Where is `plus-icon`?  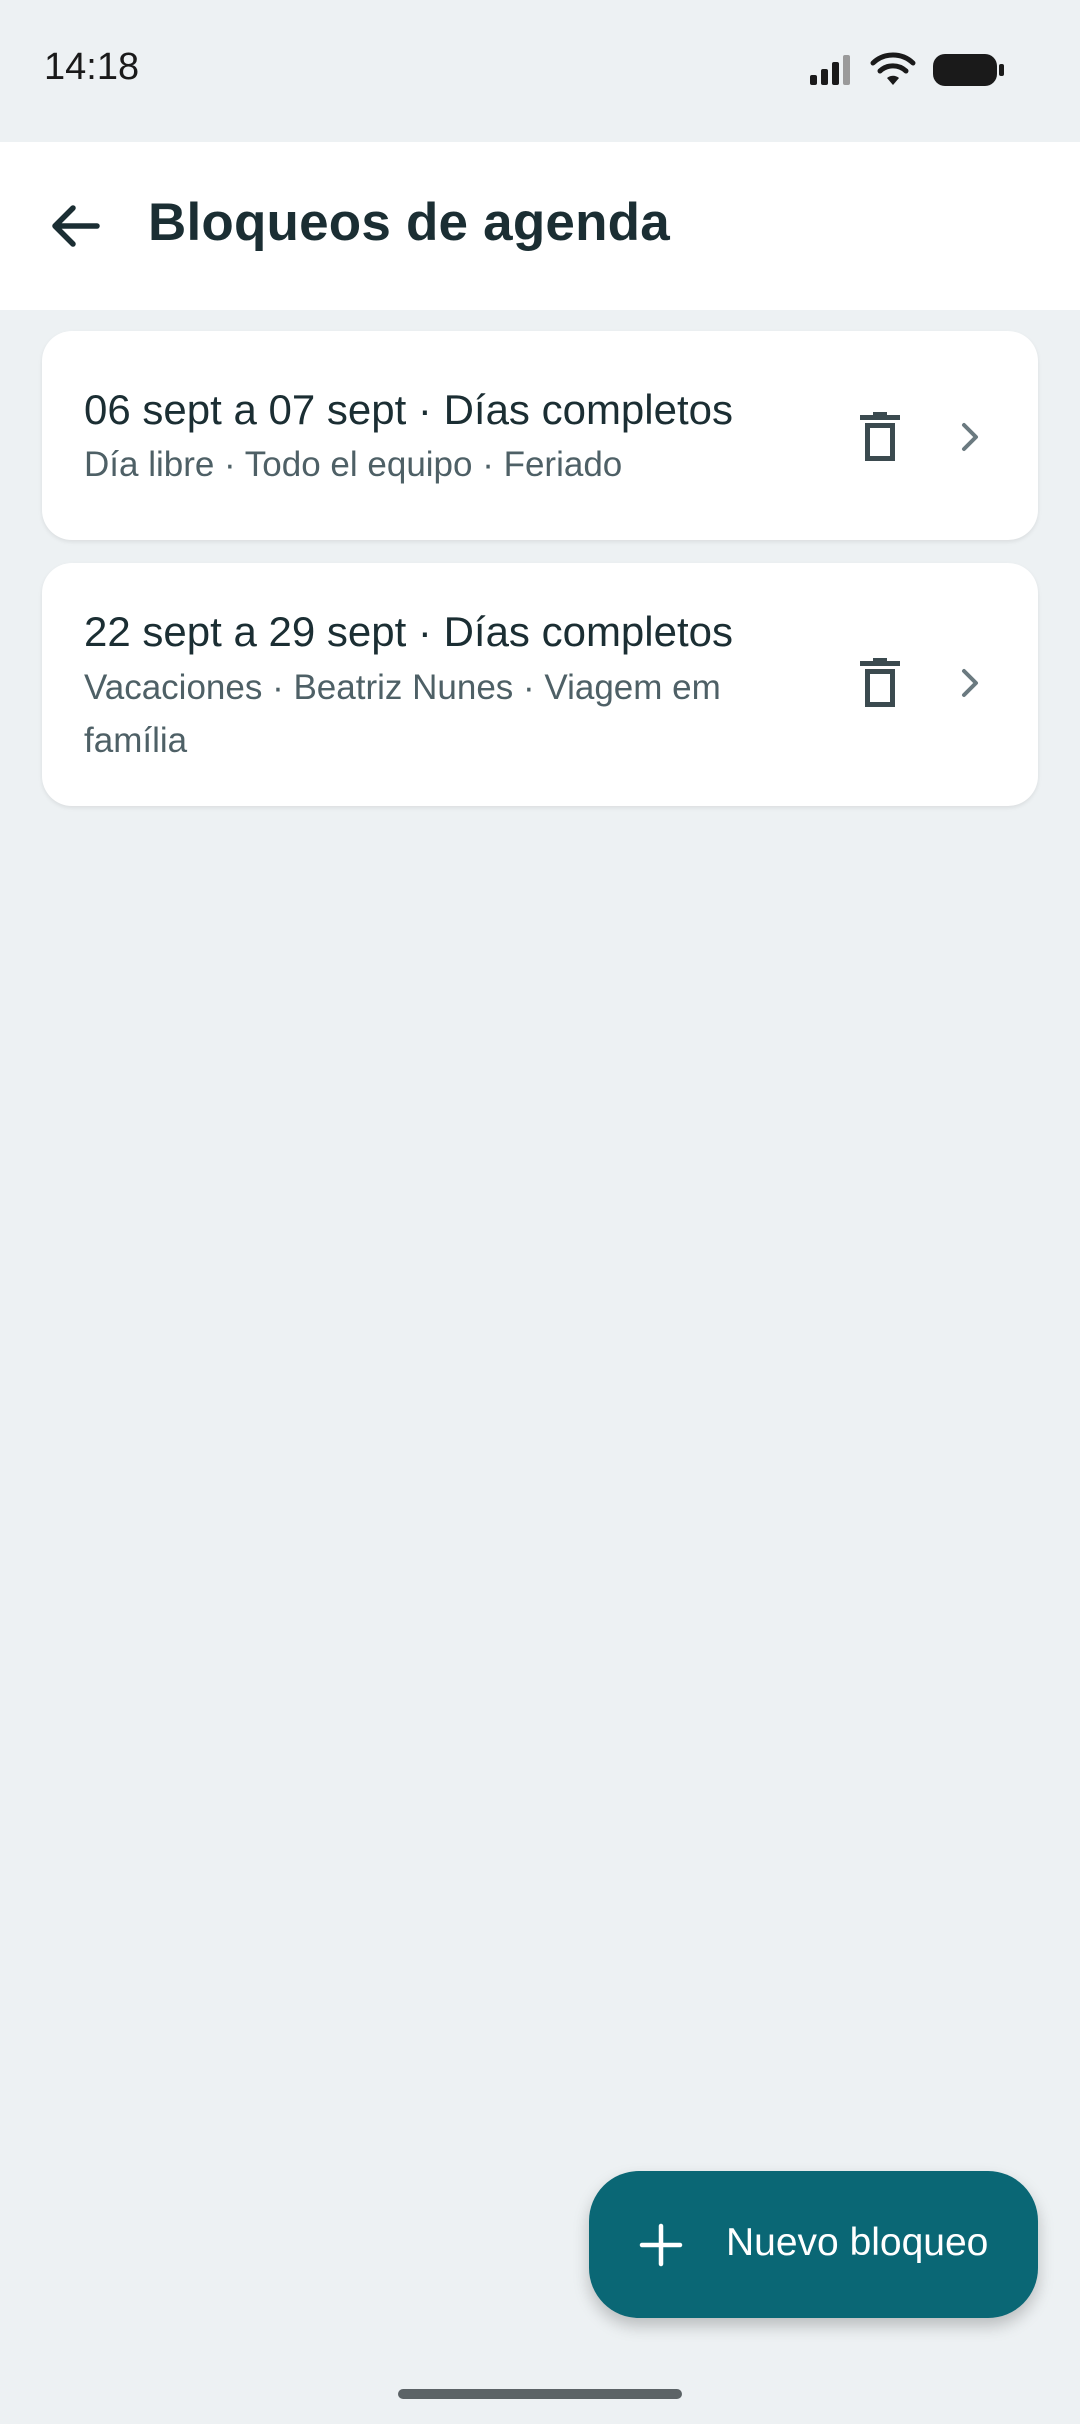
plus-icon is located at coordinates (661, 2245).